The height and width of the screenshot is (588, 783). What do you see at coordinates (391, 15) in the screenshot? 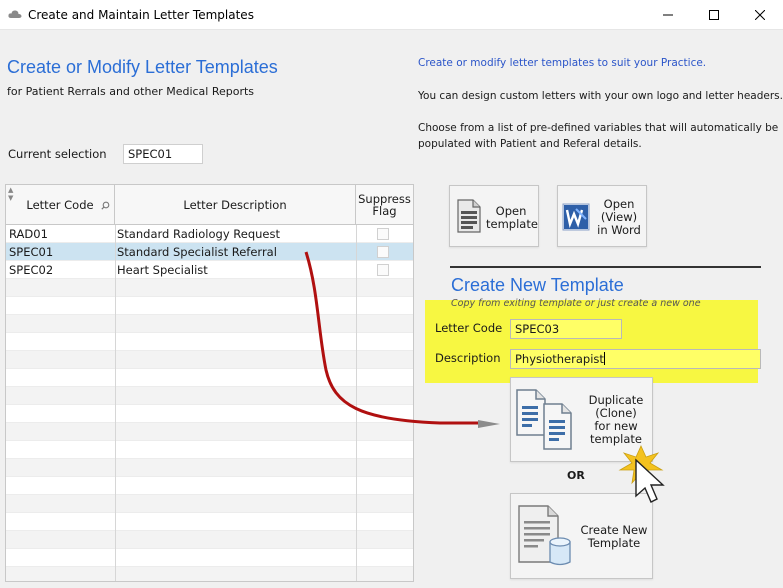
I see `title-bar: Create and Maintain Letter Templates` at bounding box center [391, 15].